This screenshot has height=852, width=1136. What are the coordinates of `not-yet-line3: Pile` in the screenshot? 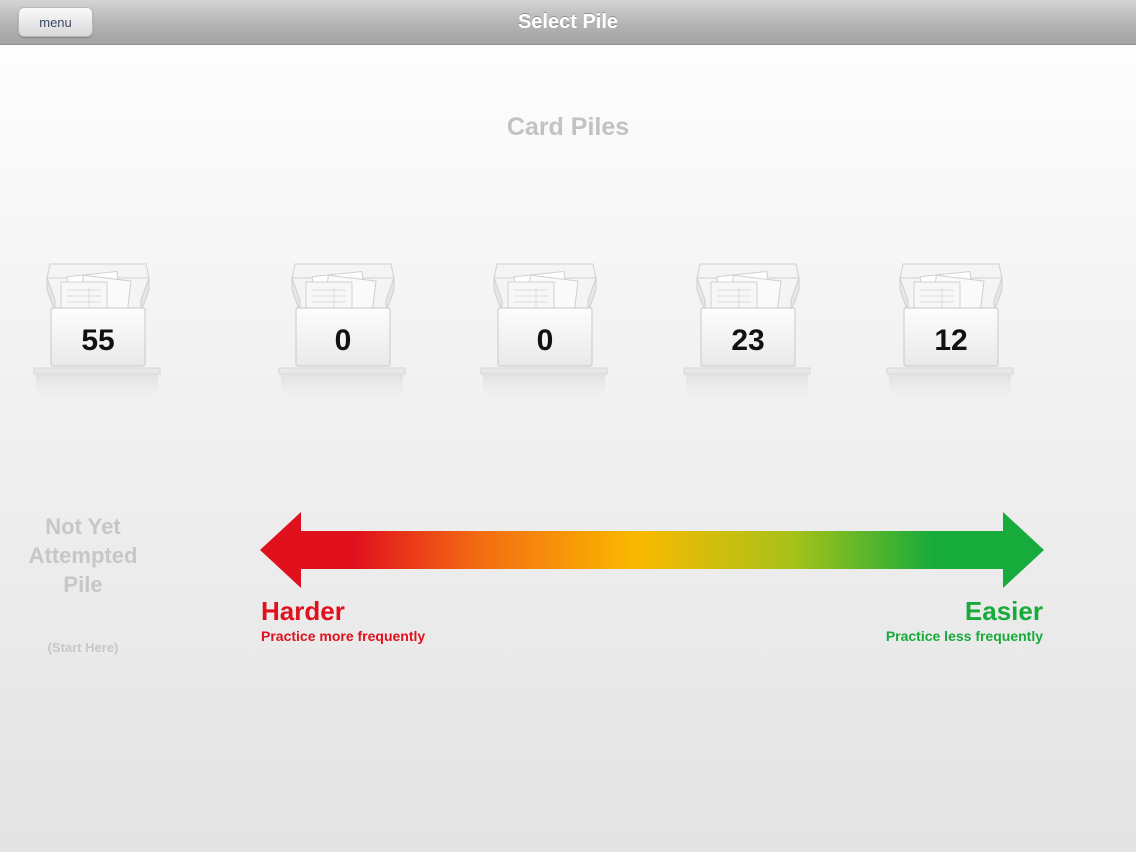 It's located at (83, 584).